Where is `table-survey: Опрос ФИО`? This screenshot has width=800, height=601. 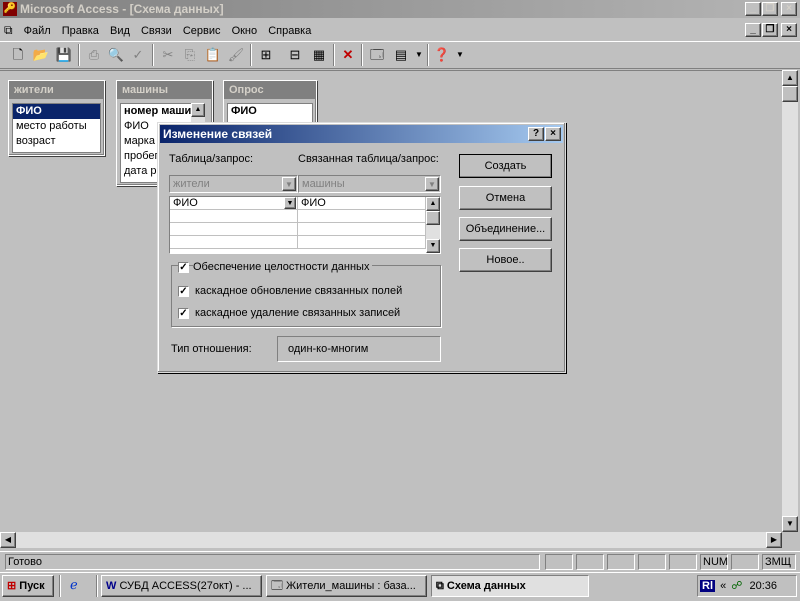 table-survey: Опрос ФИО is located at coordinates (270, 103).